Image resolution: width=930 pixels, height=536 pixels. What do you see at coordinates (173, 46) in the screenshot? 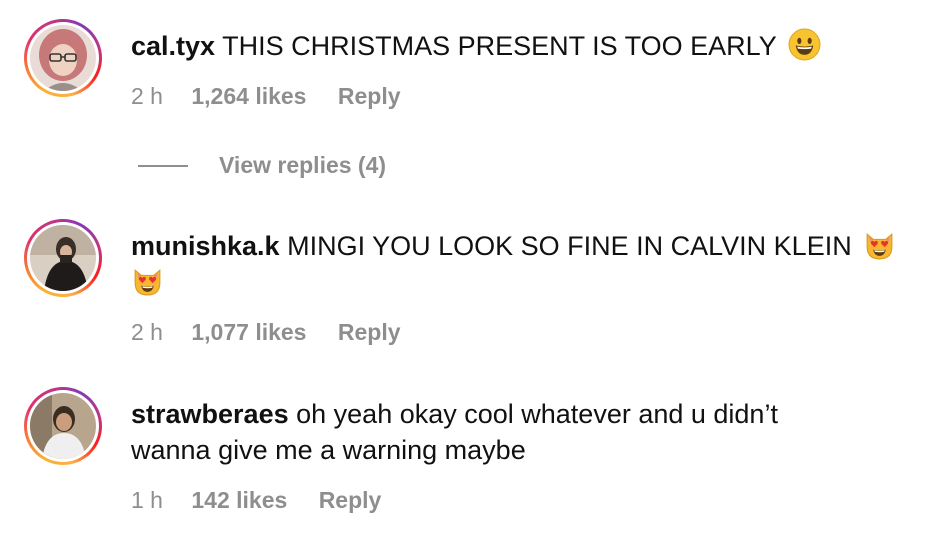
I see `comment-username: cal.tyx` at bounding box center [173, 46].